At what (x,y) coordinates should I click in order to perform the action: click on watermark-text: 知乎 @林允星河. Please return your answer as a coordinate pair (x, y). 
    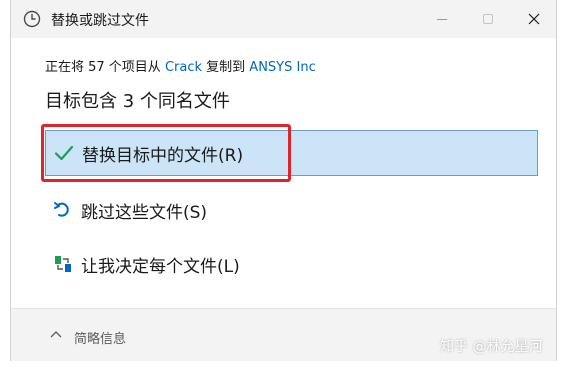
    Looking at the image, I should click on (491, 347).